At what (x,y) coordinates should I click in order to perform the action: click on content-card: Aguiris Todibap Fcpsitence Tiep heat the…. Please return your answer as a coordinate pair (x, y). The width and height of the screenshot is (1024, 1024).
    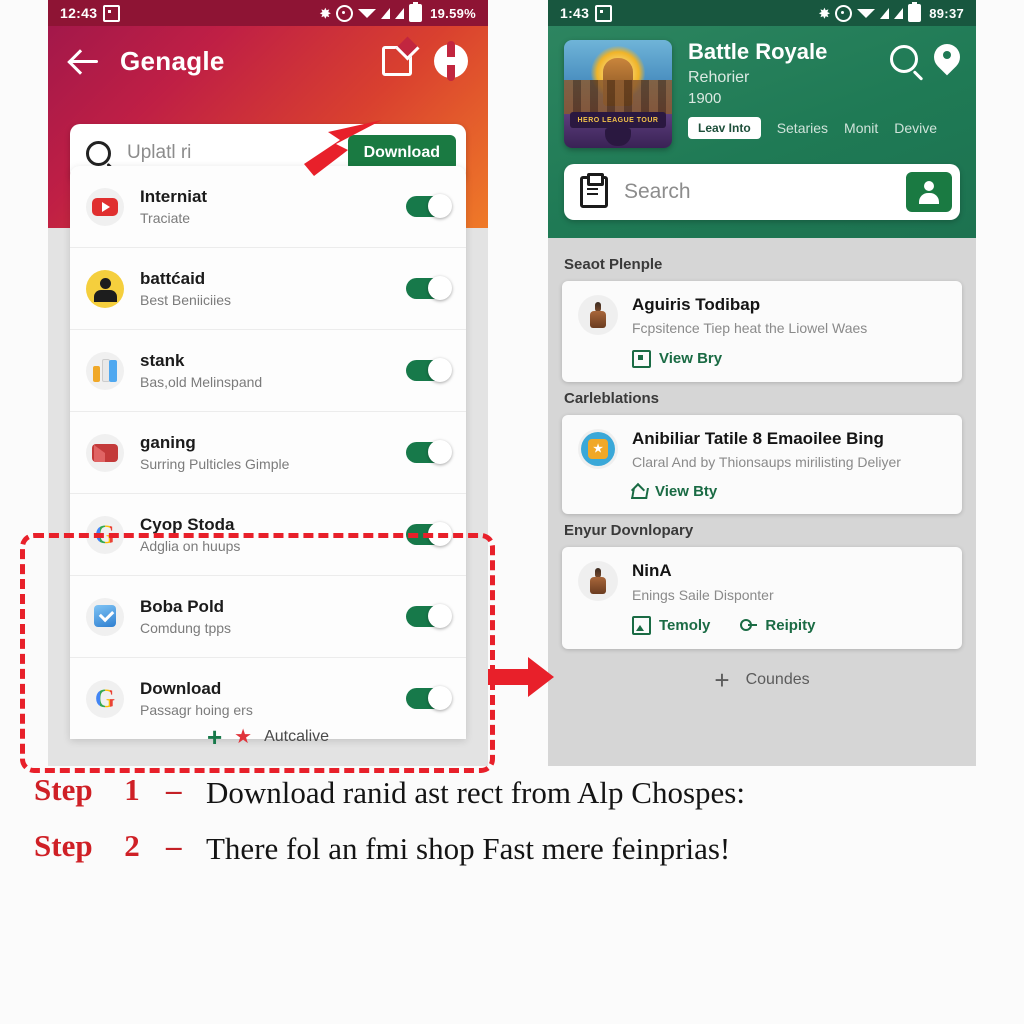
    Looking at the image, I should click on (762, 331).